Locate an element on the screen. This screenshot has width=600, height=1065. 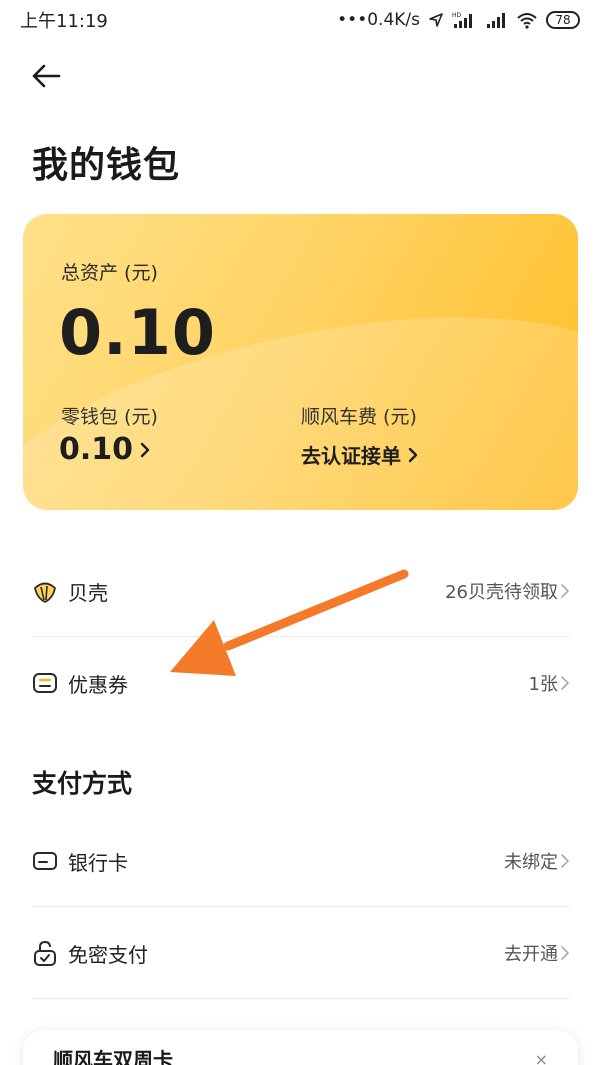
bank-card-icon is located at coordinates (45, 861).